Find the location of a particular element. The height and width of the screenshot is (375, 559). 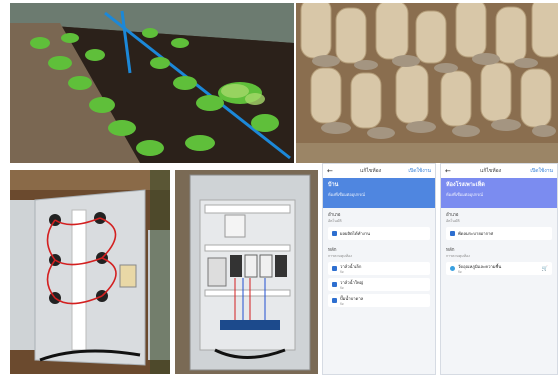

device-row: วาล์วน้ำใหญ่ ปิด is located at coordinates (379, 284).